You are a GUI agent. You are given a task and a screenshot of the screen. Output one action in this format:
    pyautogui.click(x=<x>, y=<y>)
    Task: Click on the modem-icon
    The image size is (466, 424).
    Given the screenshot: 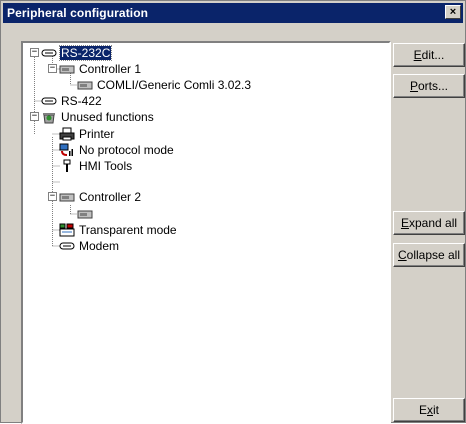 What is the action you would take?
    pyautogui.click(x=67, y=246)
    